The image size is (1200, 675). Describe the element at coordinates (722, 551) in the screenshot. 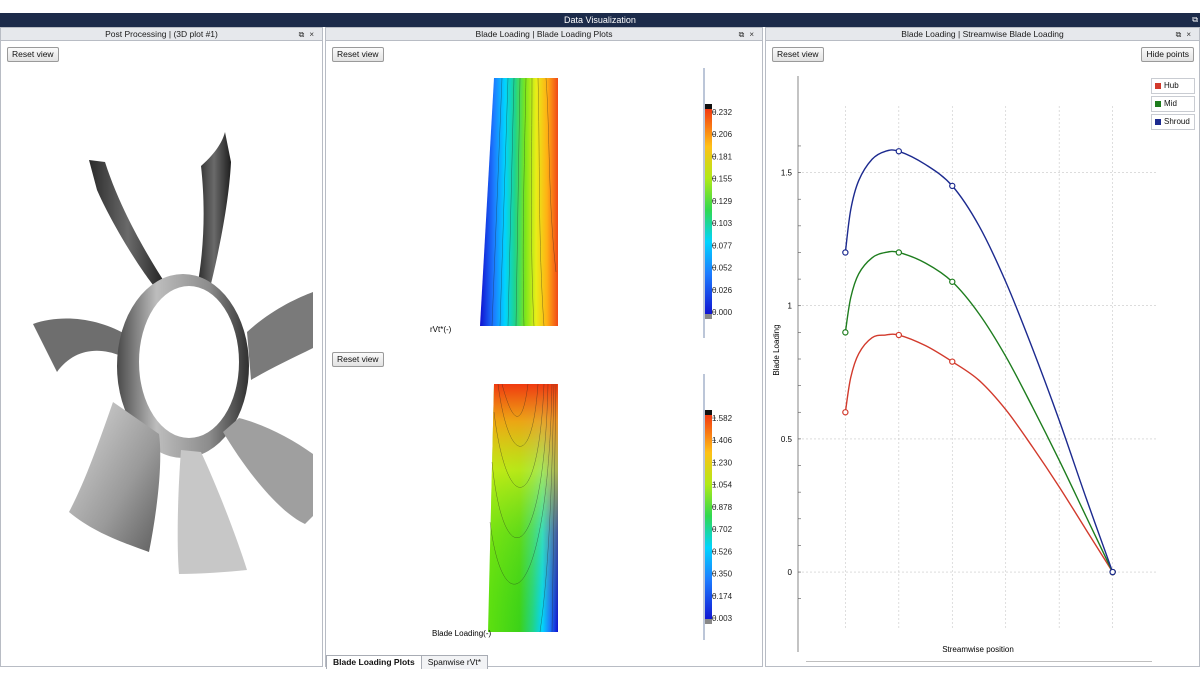

I see `colorbar-label: 0.526` at that location.